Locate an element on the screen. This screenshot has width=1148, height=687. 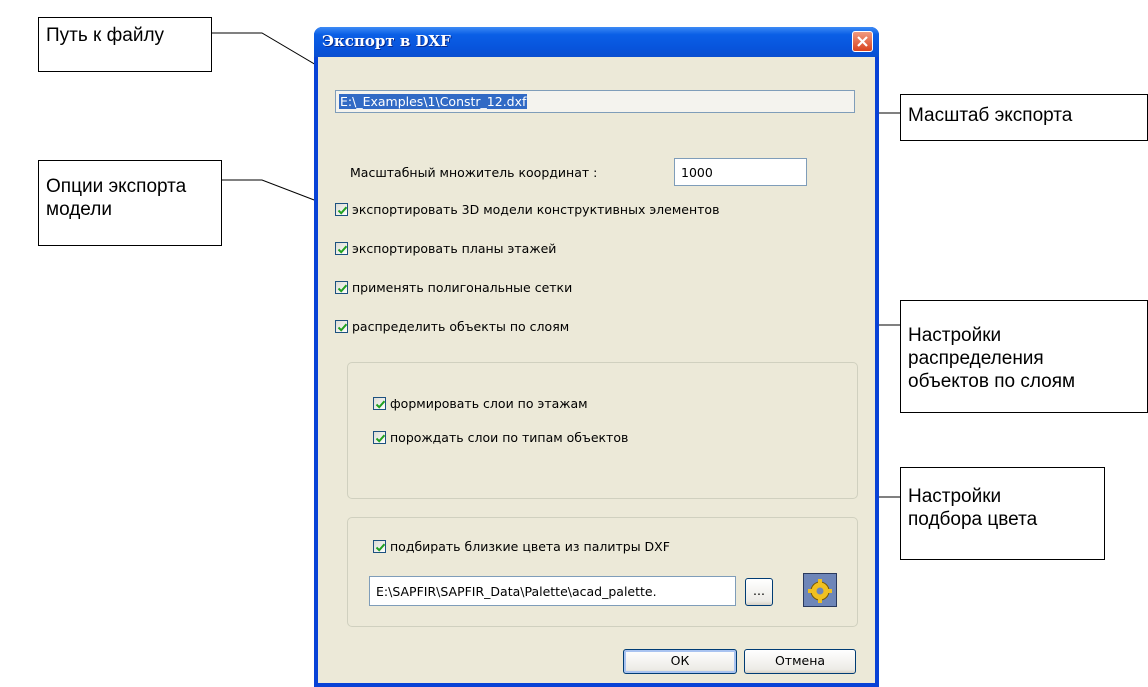
callout-color: Настройки подбора цвета is located at coordinates (1002, 513).